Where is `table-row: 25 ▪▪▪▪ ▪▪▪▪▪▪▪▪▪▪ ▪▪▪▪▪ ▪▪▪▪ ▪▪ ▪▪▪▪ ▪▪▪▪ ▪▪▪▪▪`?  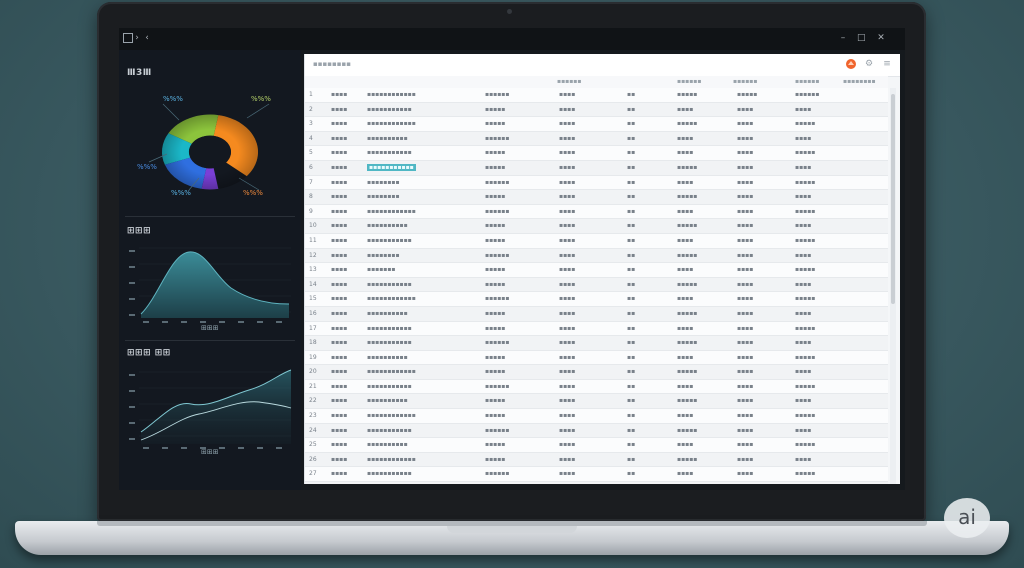 table-row: 25 ▪▪▪▪ ▪▪▪▪▪▪▪▪▪▪ ▪▪▪▪▪ ▪▪▪▪ ▪▪ ▪▪▪▪ ▪▪▪▪ ▪▪▪▪▪ is located at coordinates (596, 445).